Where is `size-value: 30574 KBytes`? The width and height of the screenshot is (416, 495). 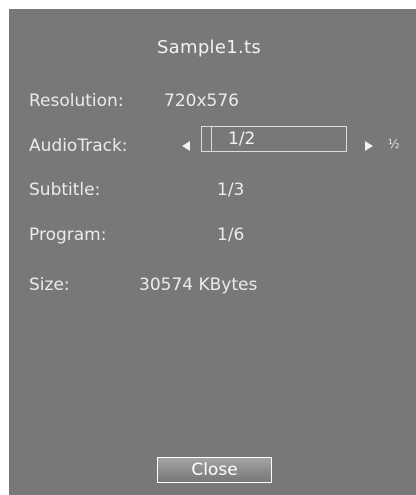 size-value: 30574 KBytes is located at coordinates (198, 285).